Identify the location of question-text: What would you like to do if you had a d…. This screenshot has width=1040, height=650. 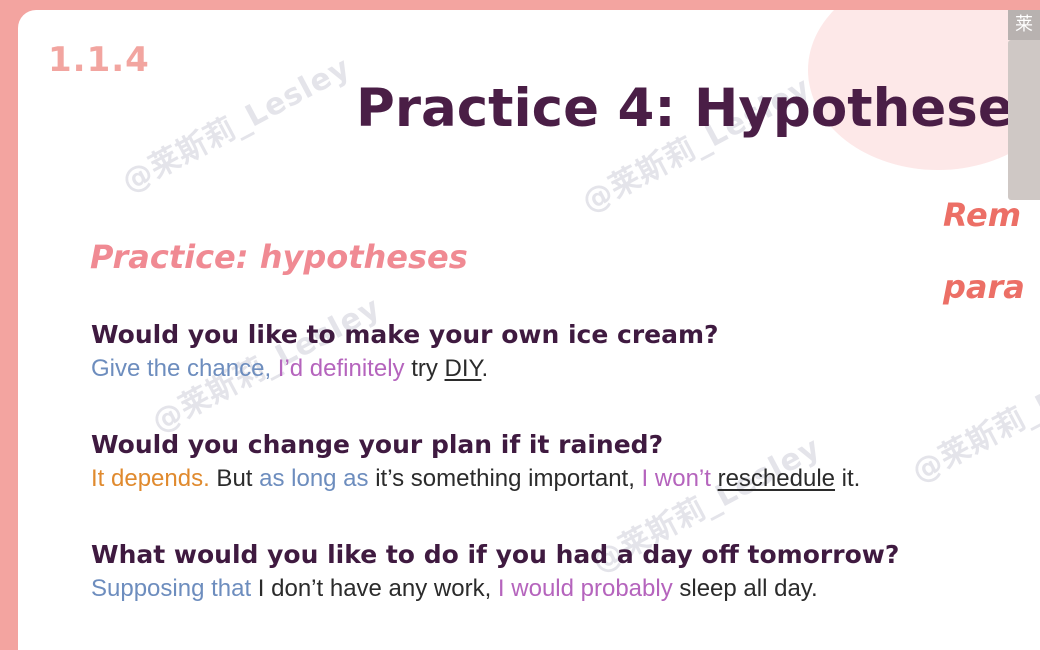
(495, 554).